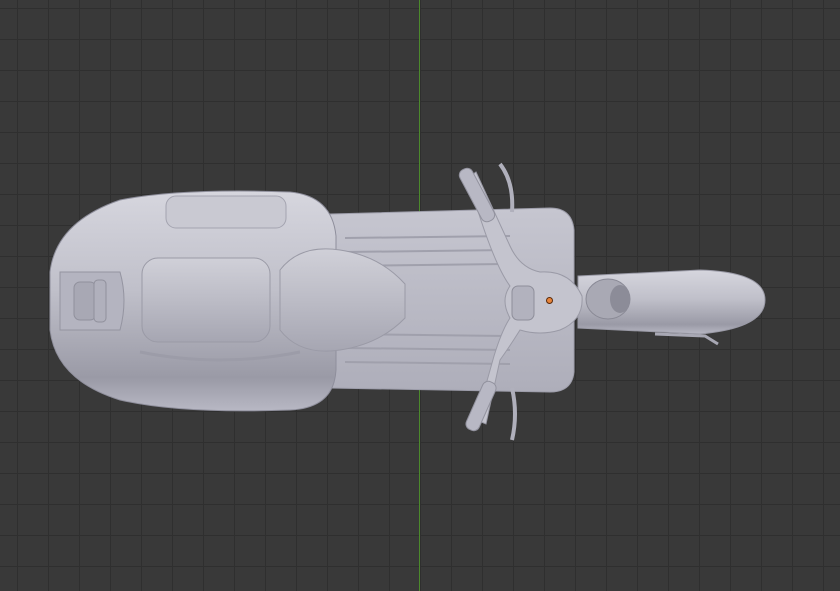 The height and width of the screenshot is (591, 840). I want to click on object-origin-icon, so click(549, 300).